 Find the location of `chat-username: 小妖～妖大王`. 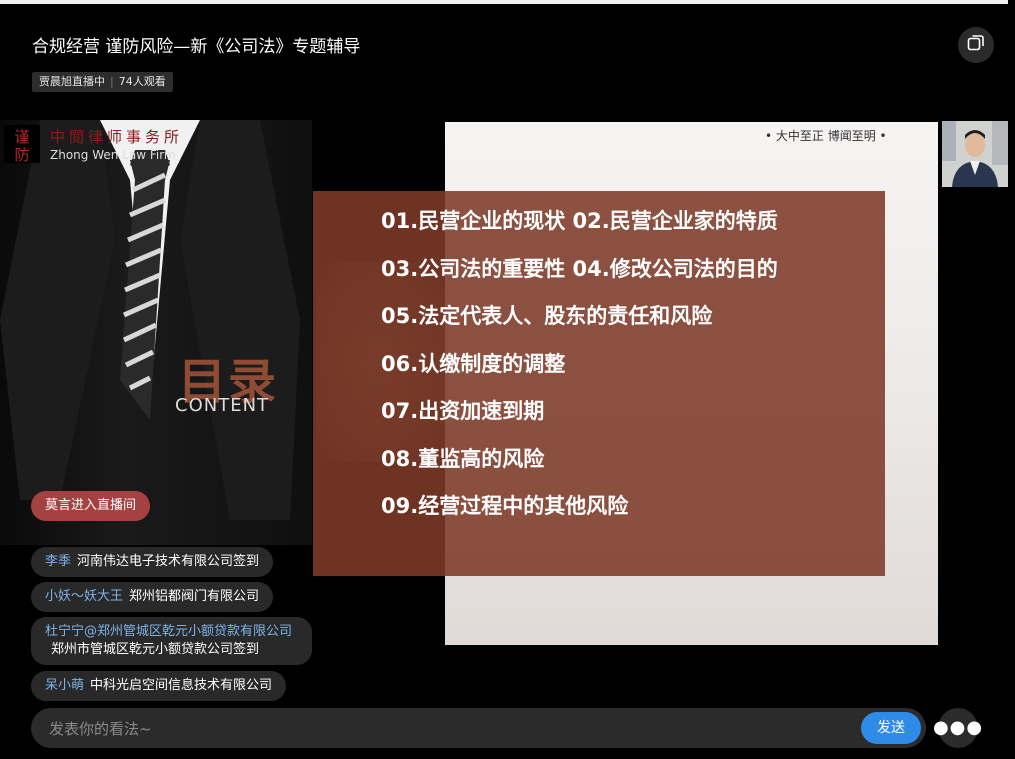

chat-username: 小妖～妖大王 is located at coordinates (84, 596).